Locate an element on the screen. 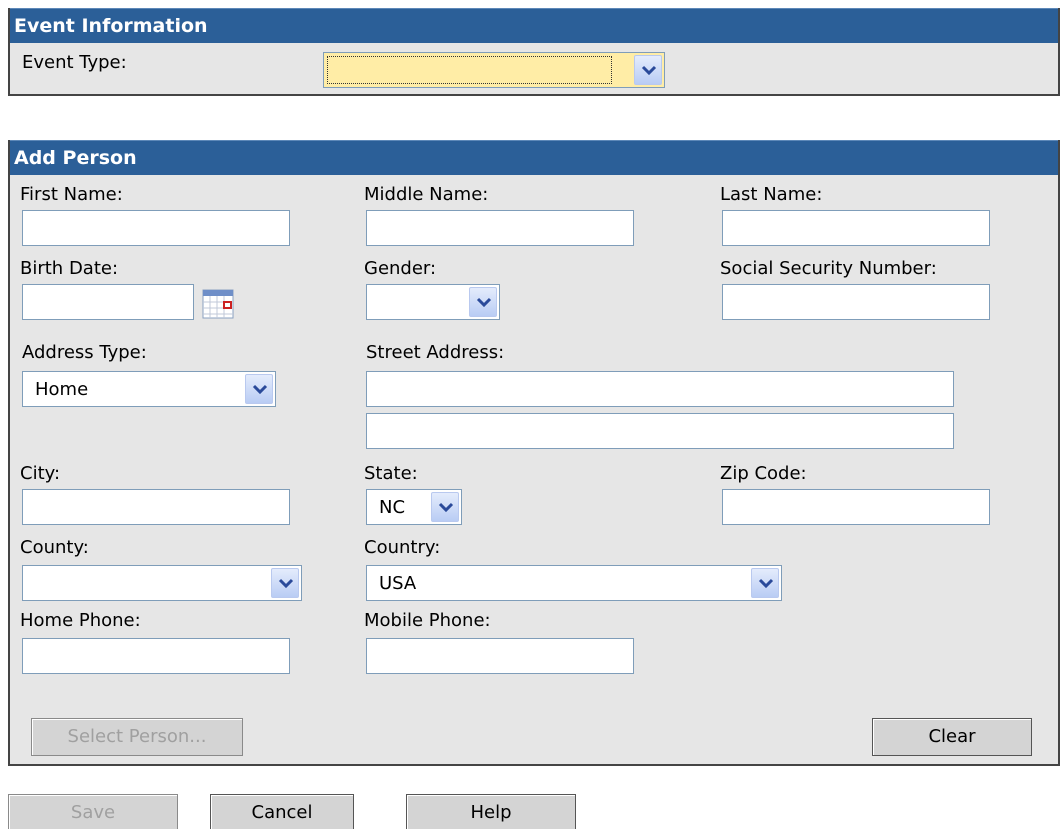  home-phone-field is located at coordinates (156, 656).